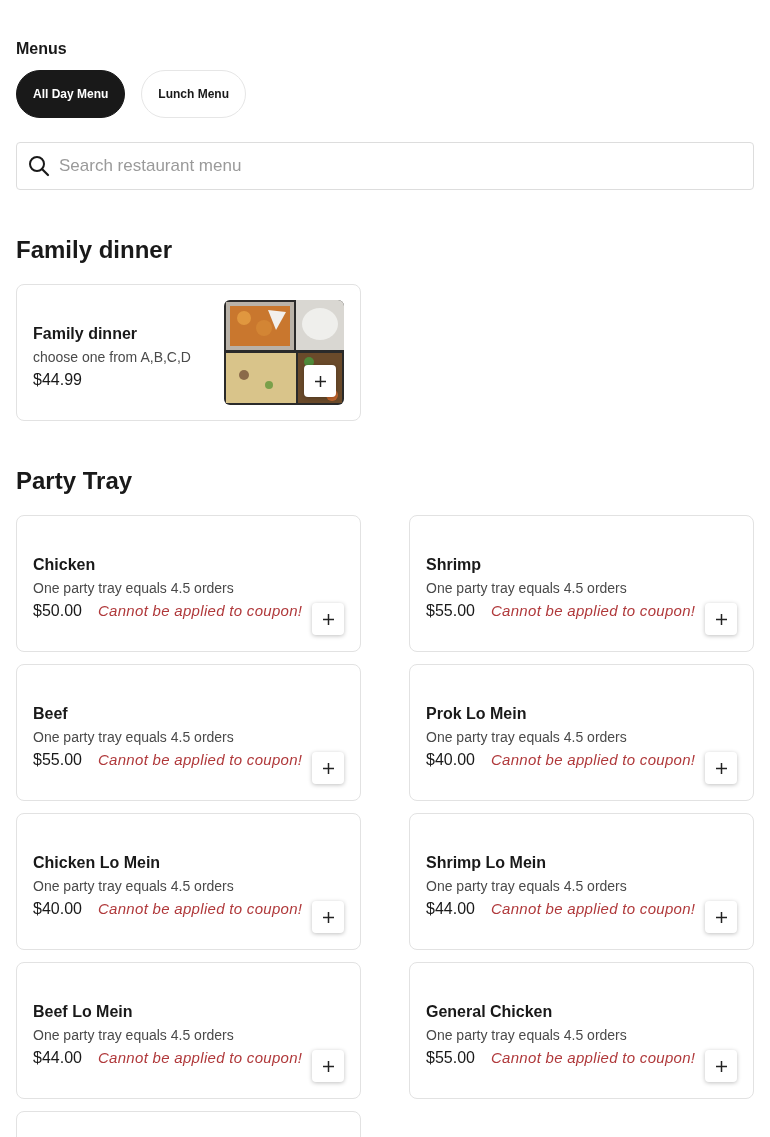  What do you see at coordinates (74, 481) in the screenshot?
I see `section-heading: Party Tray` at bounding box center [74, 481].